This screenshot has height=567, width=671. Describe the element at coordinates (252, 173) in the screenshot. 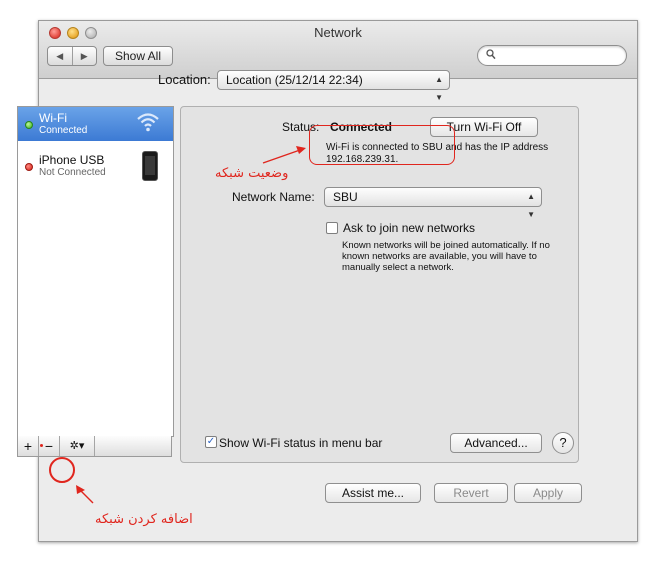

I see `annotation-network-status: وضعیت شبکه` at that location.